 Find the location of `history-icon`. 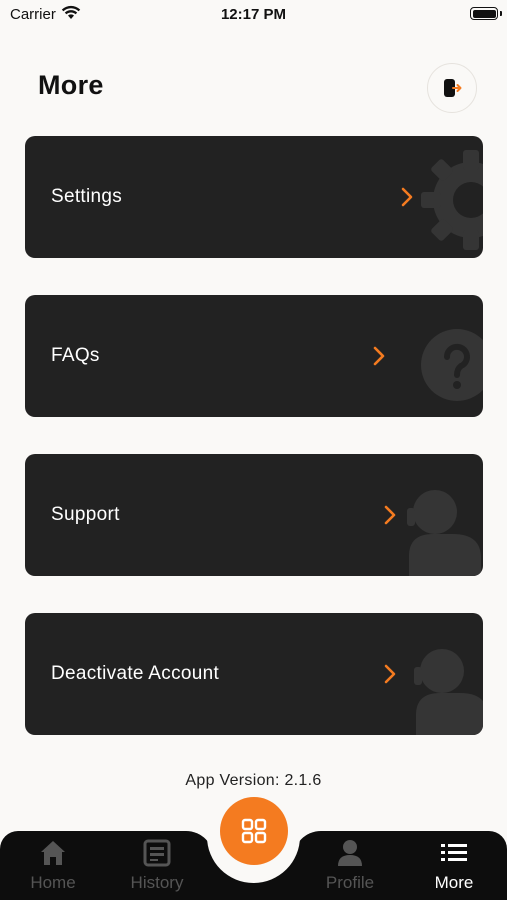

history-icon is located at coordinates (157, 853).